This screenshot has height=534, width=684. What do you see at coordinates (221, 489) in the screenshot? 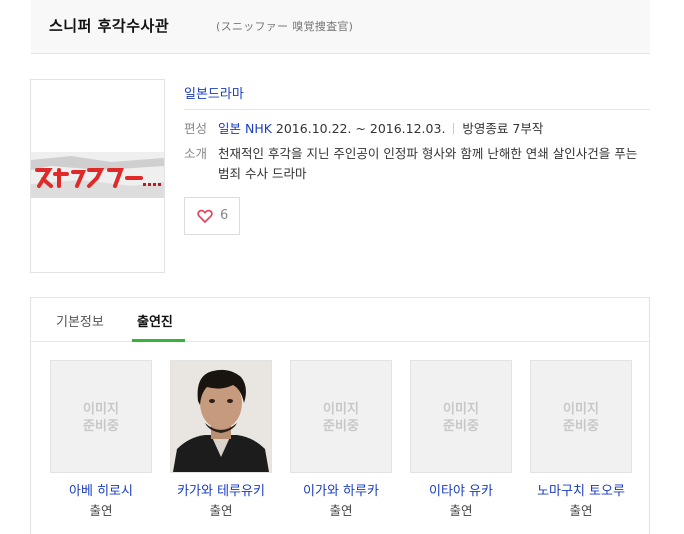
I see `cast-name-link: 카가와 테루유키` at bounding box center [221, 489].